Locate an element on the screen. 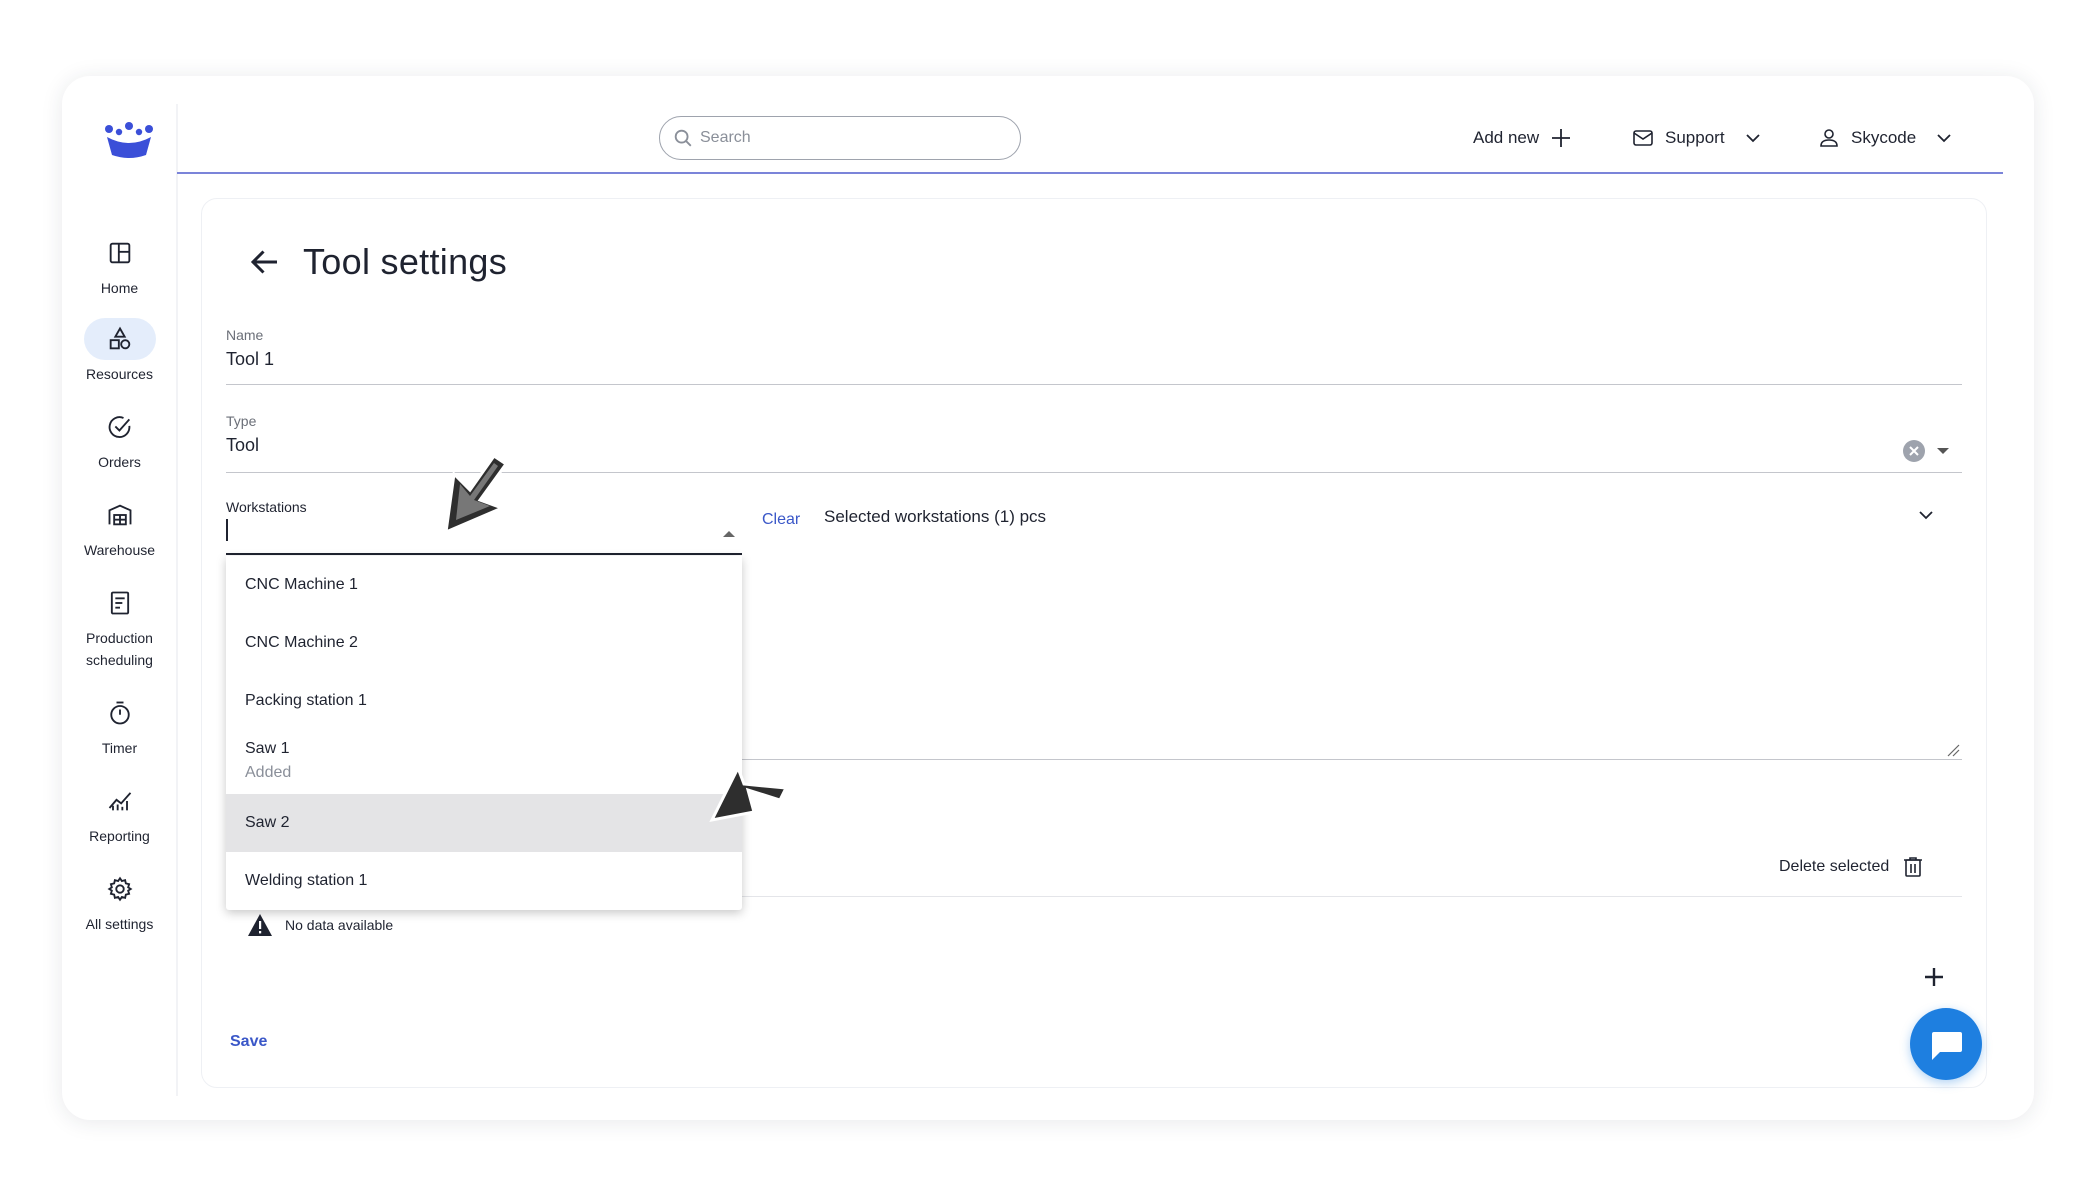  nav-resources: Resources is located at coordinates (119, 351).